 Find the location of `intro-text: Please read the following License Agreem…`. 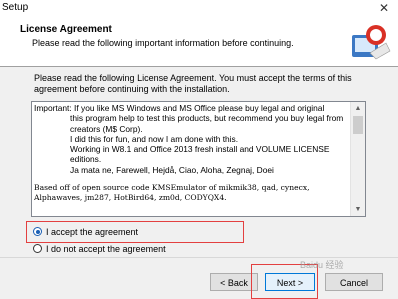

intro-text: Please read the following License Agreem… is located at coordinates (193, 83).